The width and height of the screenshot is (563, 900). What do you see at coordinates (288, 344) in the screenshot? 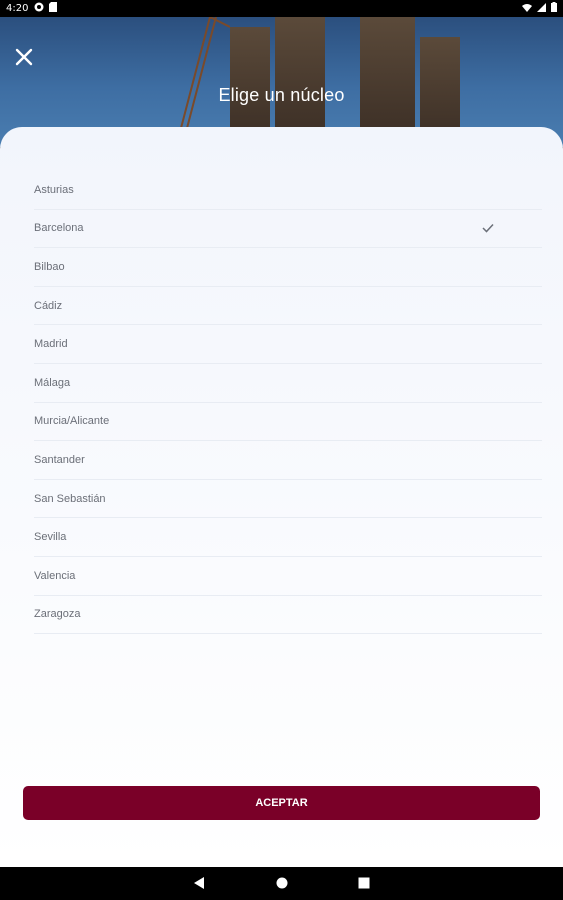
I see `list-item: Madrid` at bounding box center [288, 344].